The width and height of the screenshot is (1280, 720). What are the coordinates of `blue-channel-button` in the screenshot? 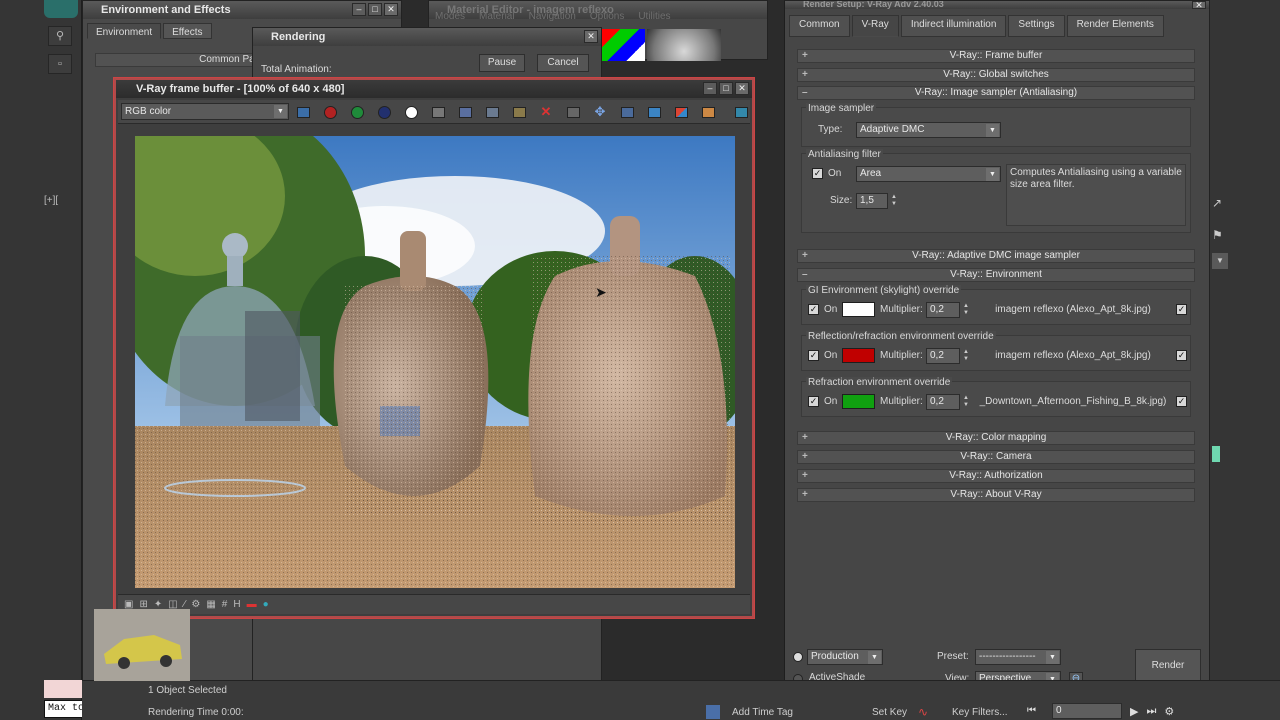 It's located at (384, 112).